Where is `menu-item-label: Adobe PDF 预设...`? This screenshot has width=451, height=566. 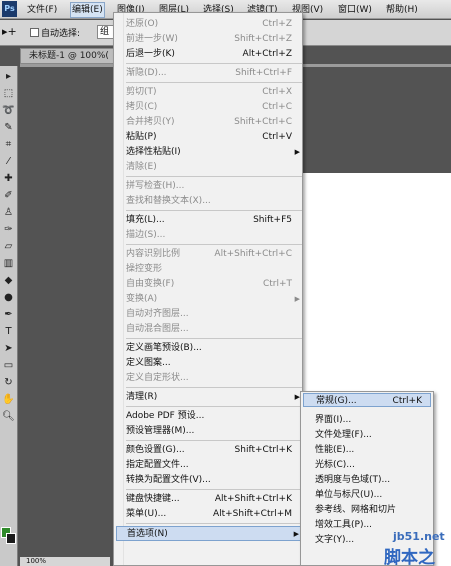 menu-item-label: Adobe PDF 预设... is located at coordinates (165, 416).